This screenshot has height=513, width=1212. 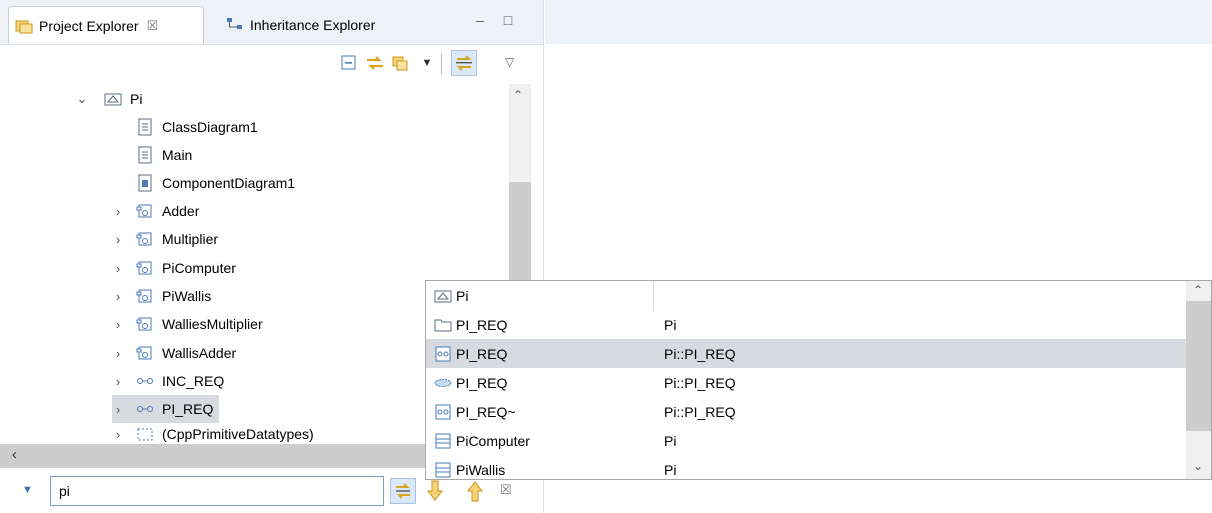 I want to click on imported-package-icon, so click(x=145, y=434).